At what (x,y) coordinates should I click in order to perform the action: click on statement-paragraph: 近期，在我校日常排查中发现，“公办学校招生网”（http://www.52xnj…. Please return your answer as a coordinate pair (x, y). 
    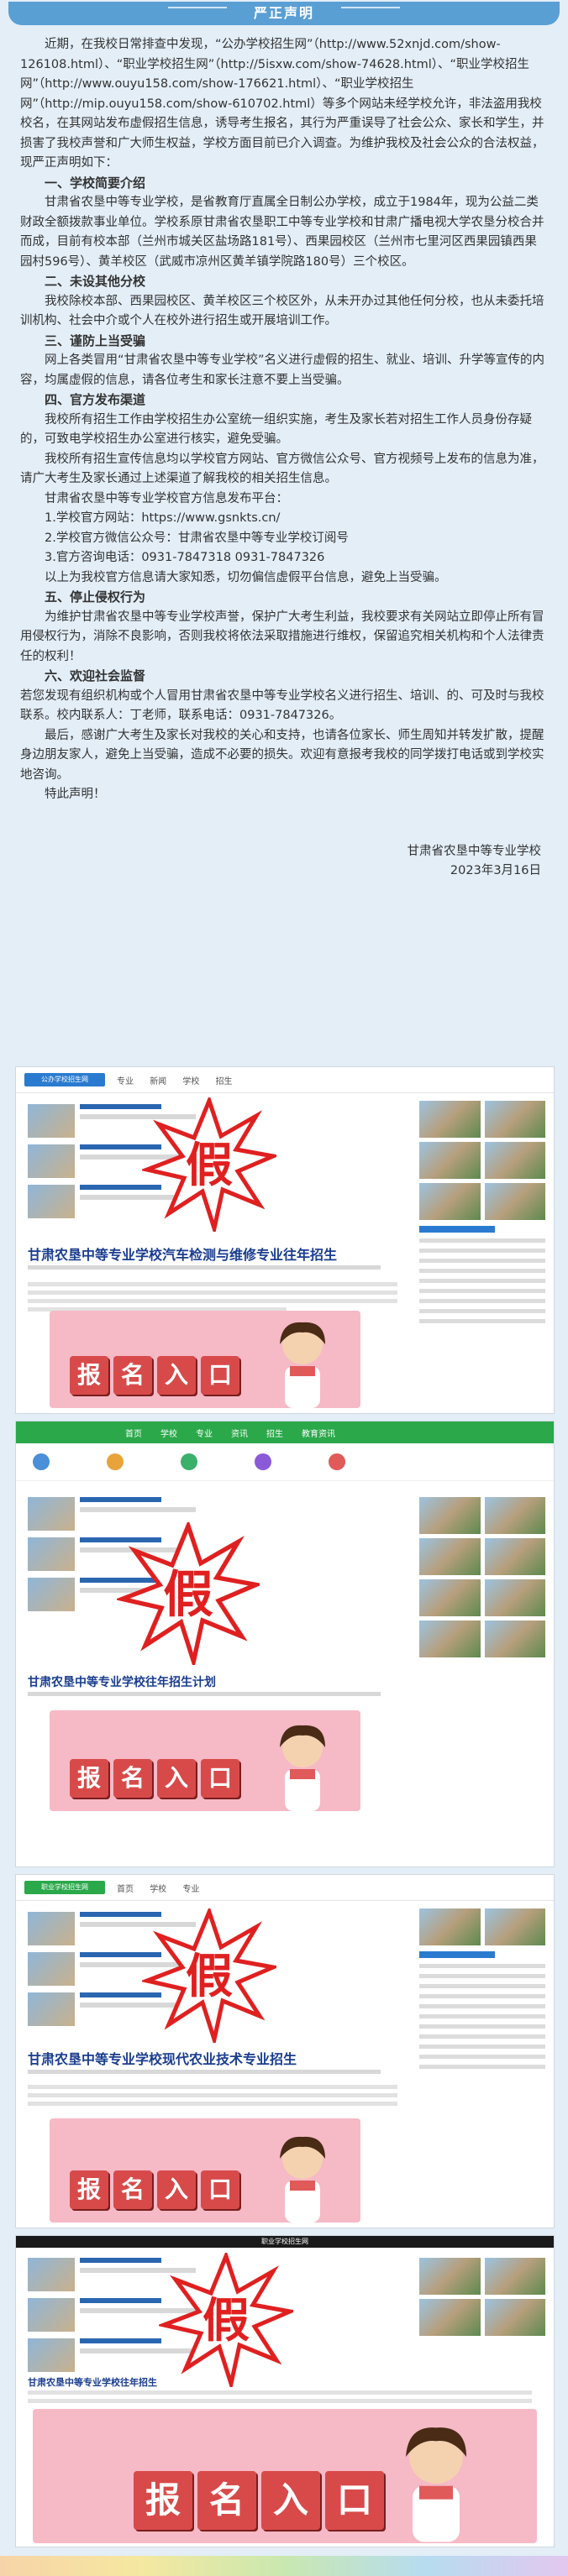
    Looking at the image, I should click on (282, 104).